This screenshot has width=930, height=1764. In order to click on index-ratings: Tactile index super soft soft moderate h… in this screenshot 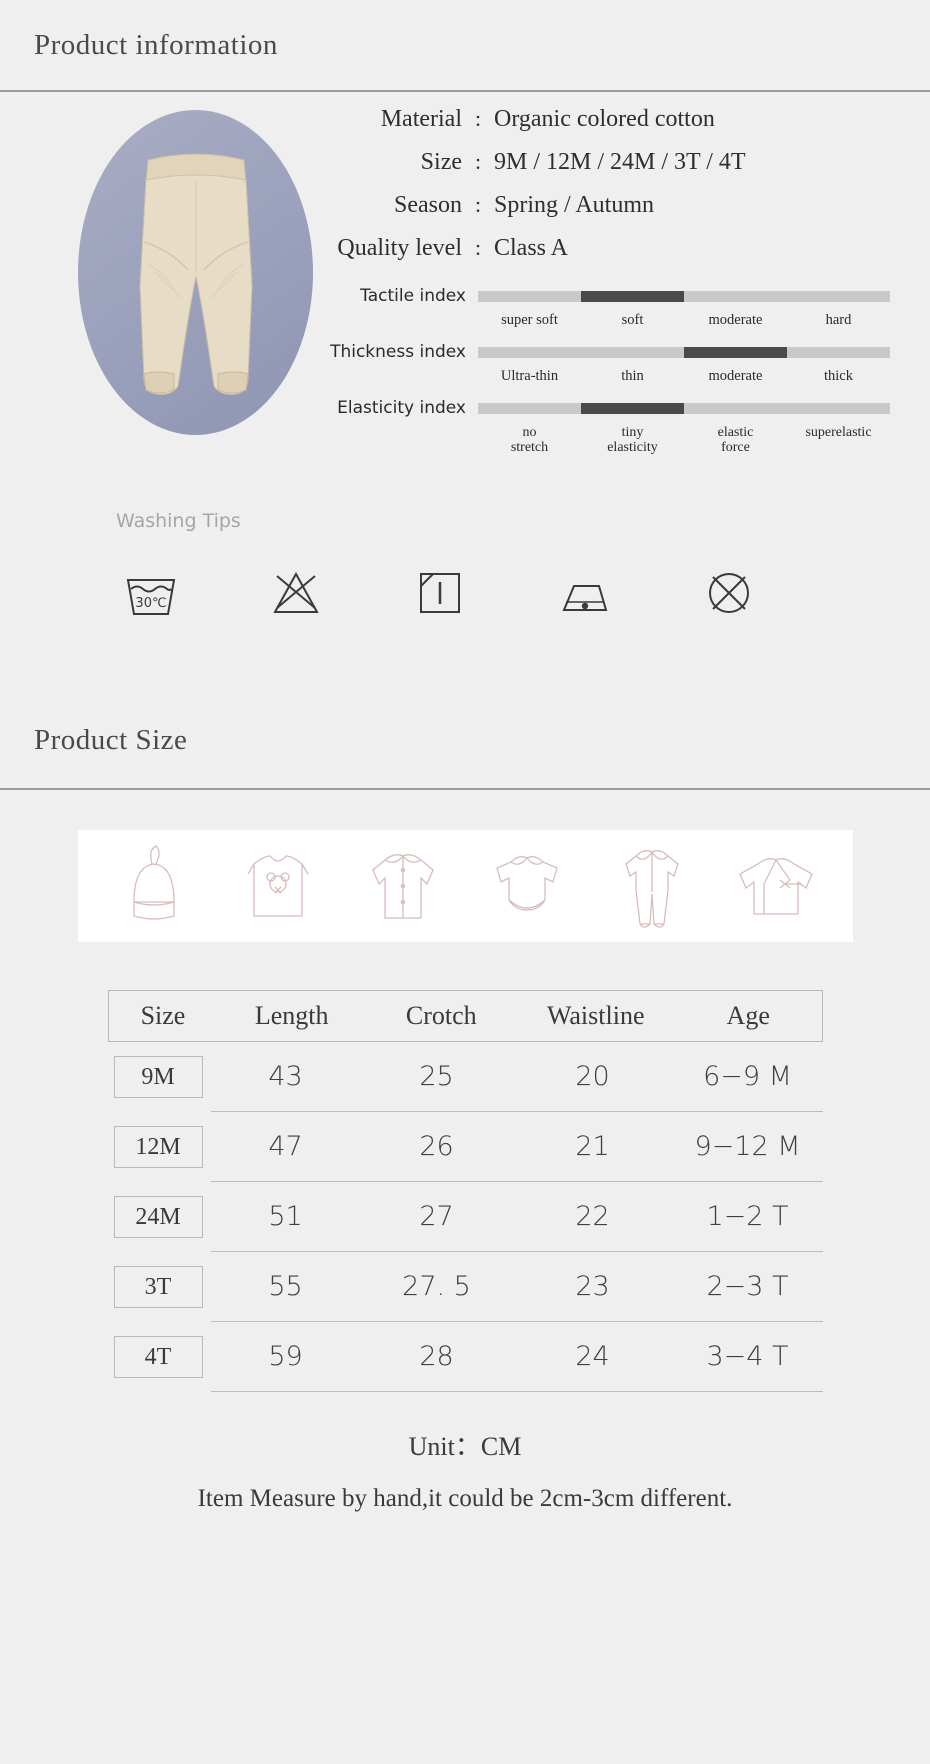, I will do `click(610, 373)`.